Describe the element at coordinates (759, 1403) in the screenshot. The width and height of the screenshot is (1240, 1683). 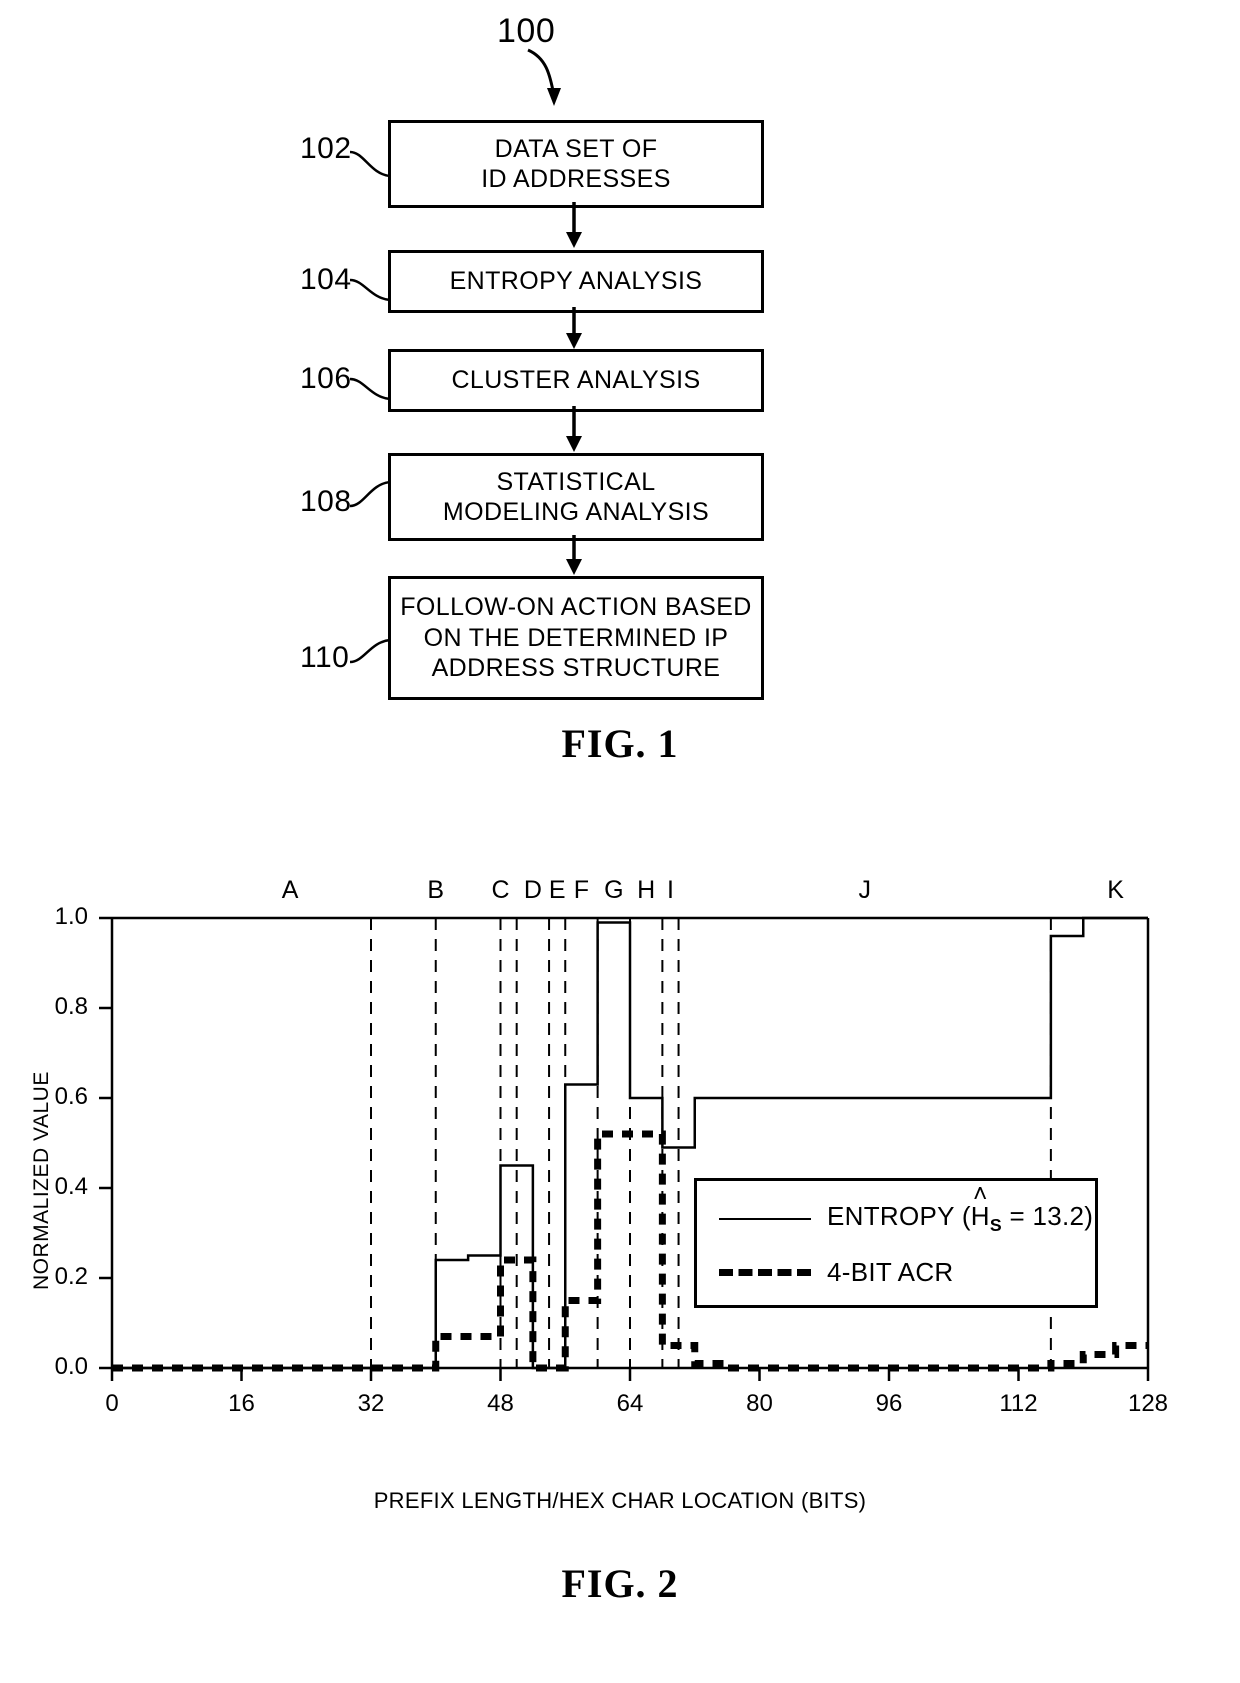
I see `x-tick-label: 80` at that location.